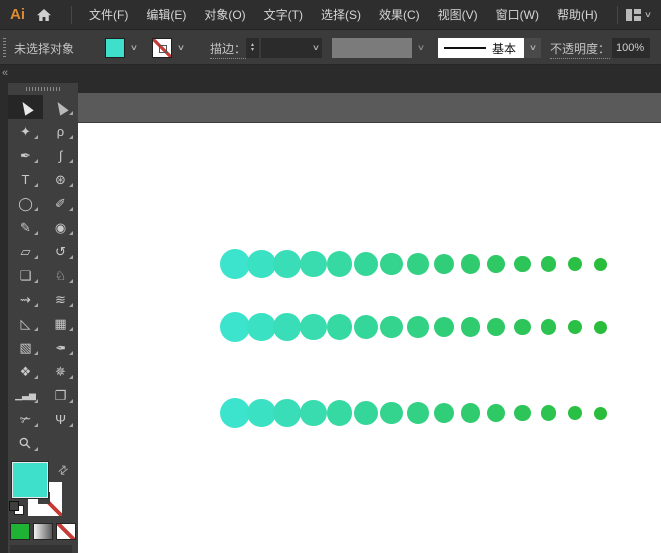  Describe the element at coordinates (5, 73) in the screenshot. I see `collapse-panel-icon: «` at that location.